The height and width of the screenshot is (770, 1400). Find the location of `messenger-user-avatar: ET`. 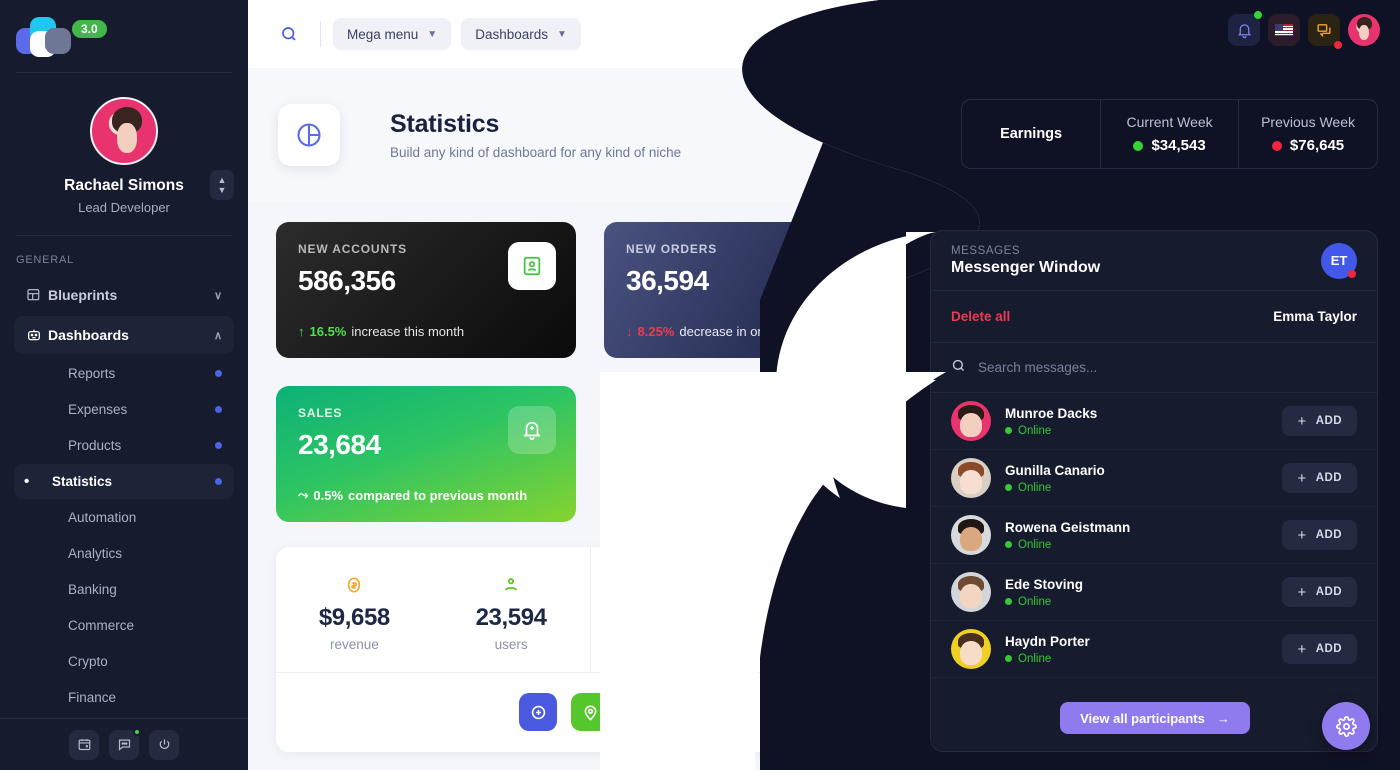

messenger-user-avatar: ET is located at coordinates (1339, 260).